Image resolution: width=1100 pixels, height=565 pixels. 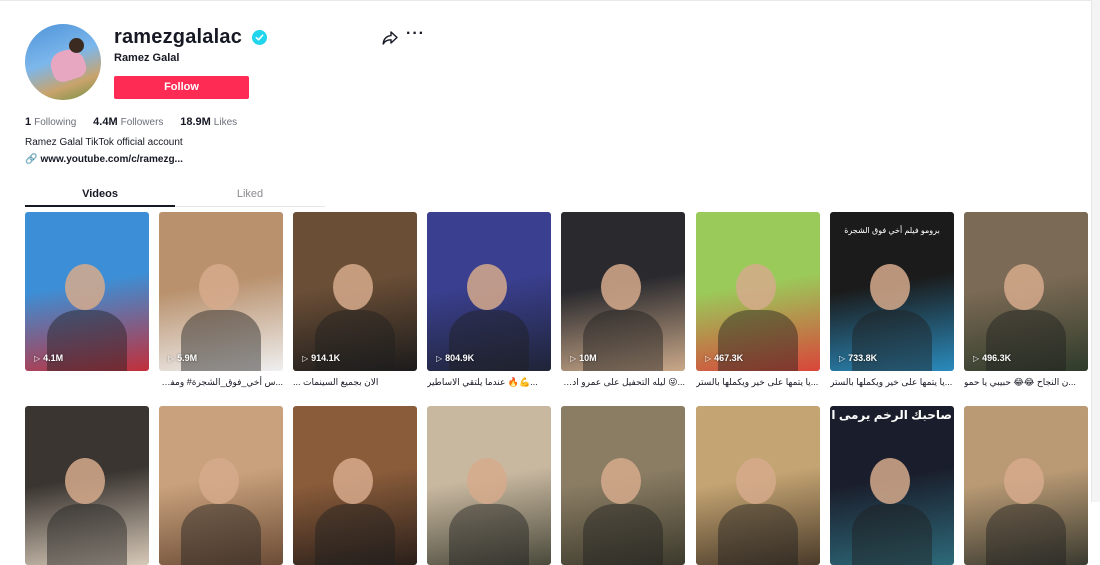 What do you see at coordinates (489, 382) in the screenshot?
I see `video-caption: ...💪🔥 عندما يلتقي الاساطير` at bounding box center [489, 382].